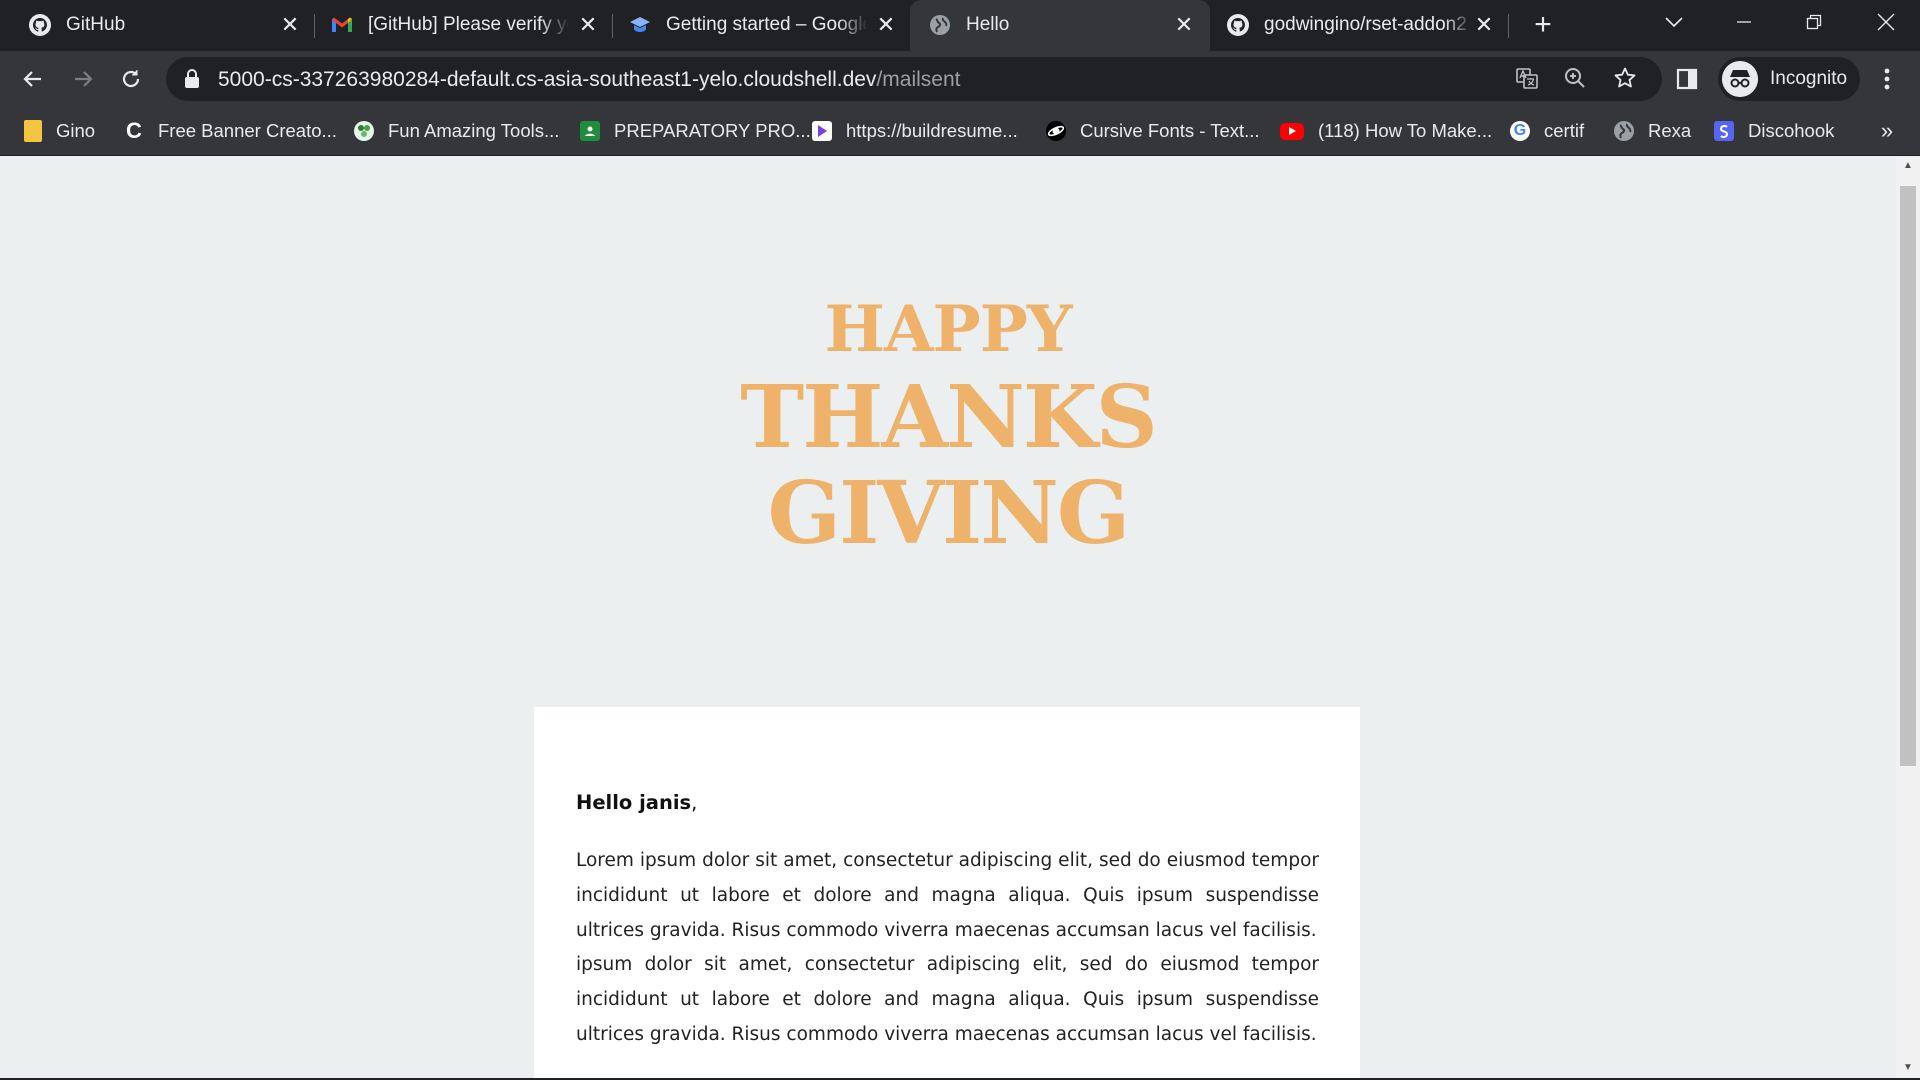 Image resolution: width=1920 pixels, height=1080 pixels. I want to click on tab-title: Getting started – Google, so click(766, 24).